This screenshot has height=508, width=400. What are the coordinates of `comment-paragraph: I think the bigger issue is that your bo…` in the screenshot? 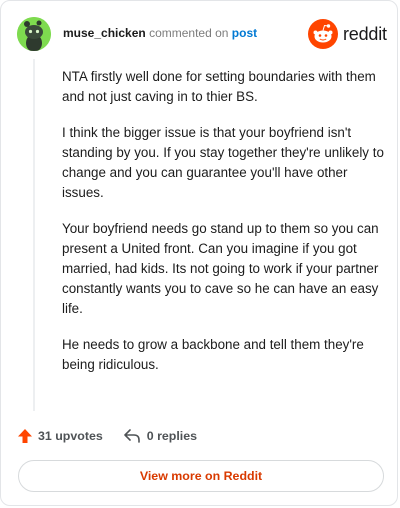 It's located at (223, 162).